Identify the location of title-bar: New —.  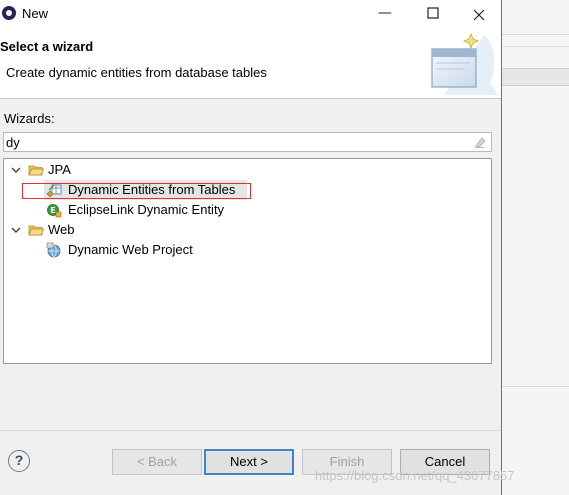
(250, 13).